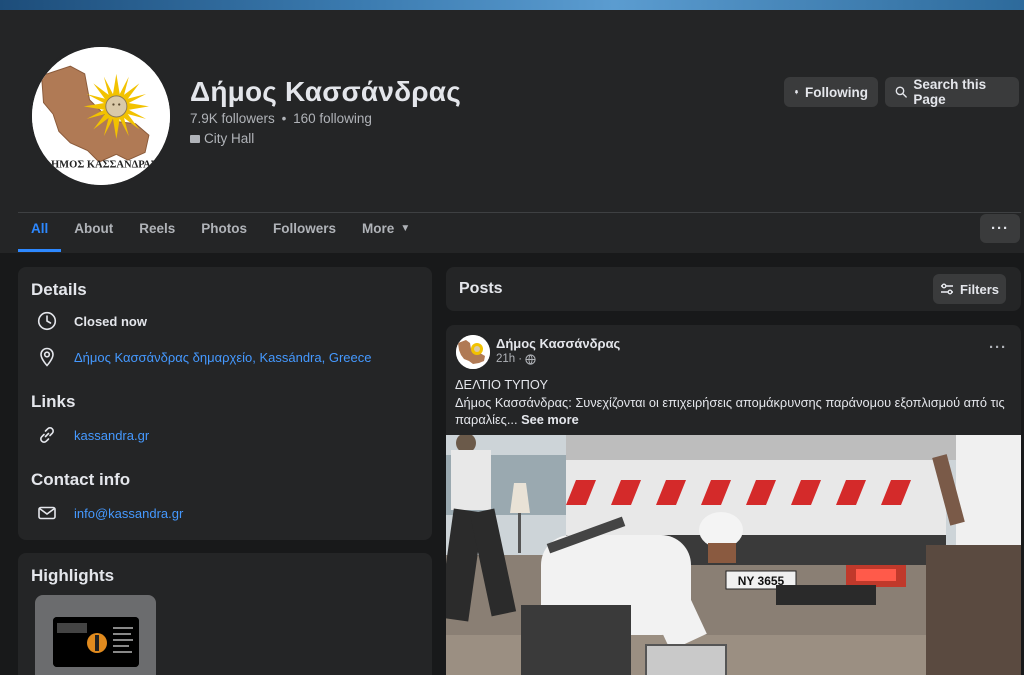 This screenshot has height=675, width=1024. What do you see at coordinates (901, 92) in the screenshot?
I see `search-icon` at bounding box center [901, 92].